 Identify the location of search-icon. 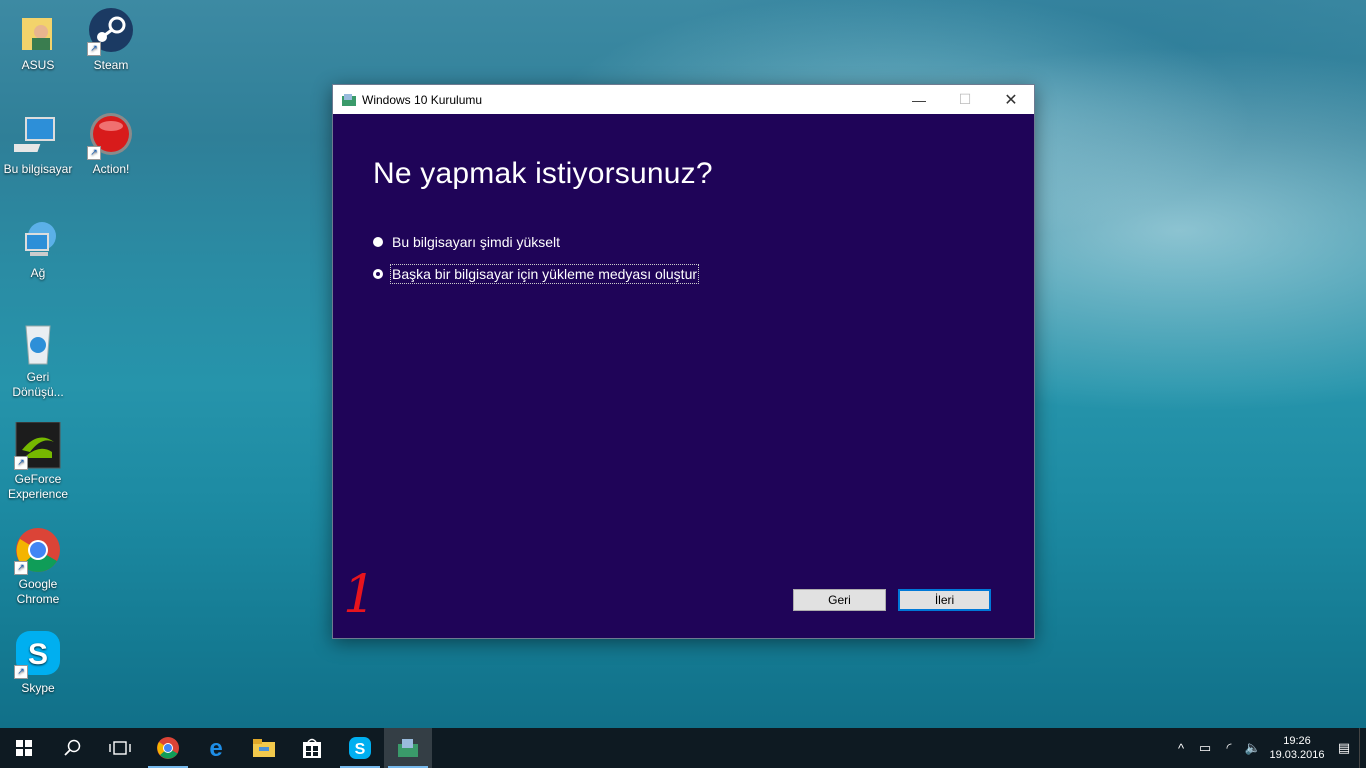
(72, 747).